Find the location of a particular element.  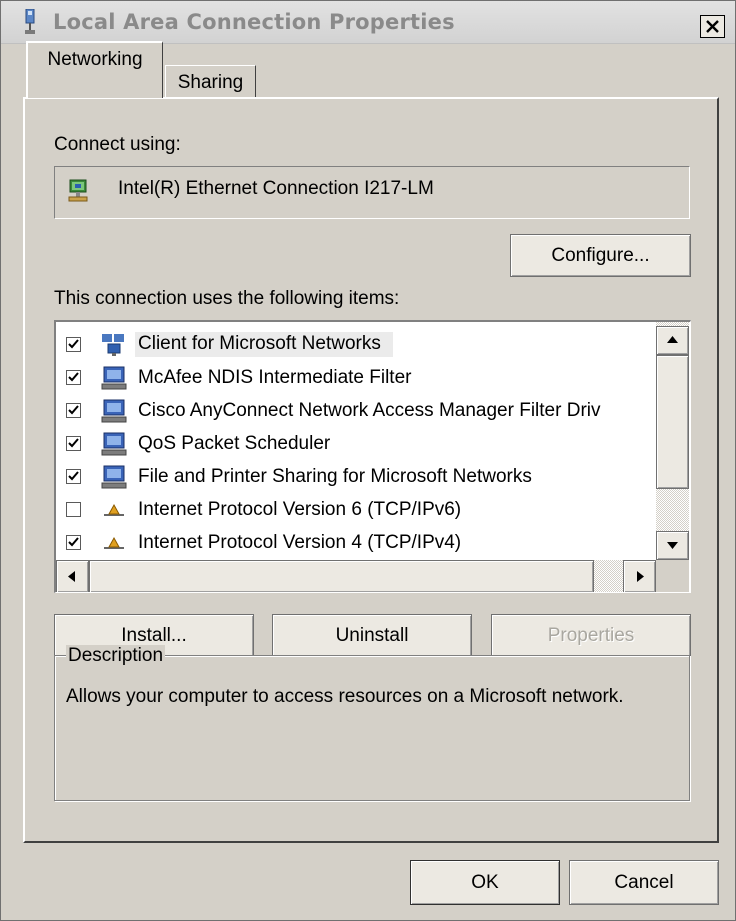

network-adapter-icon is located at coordinates (78, 190).